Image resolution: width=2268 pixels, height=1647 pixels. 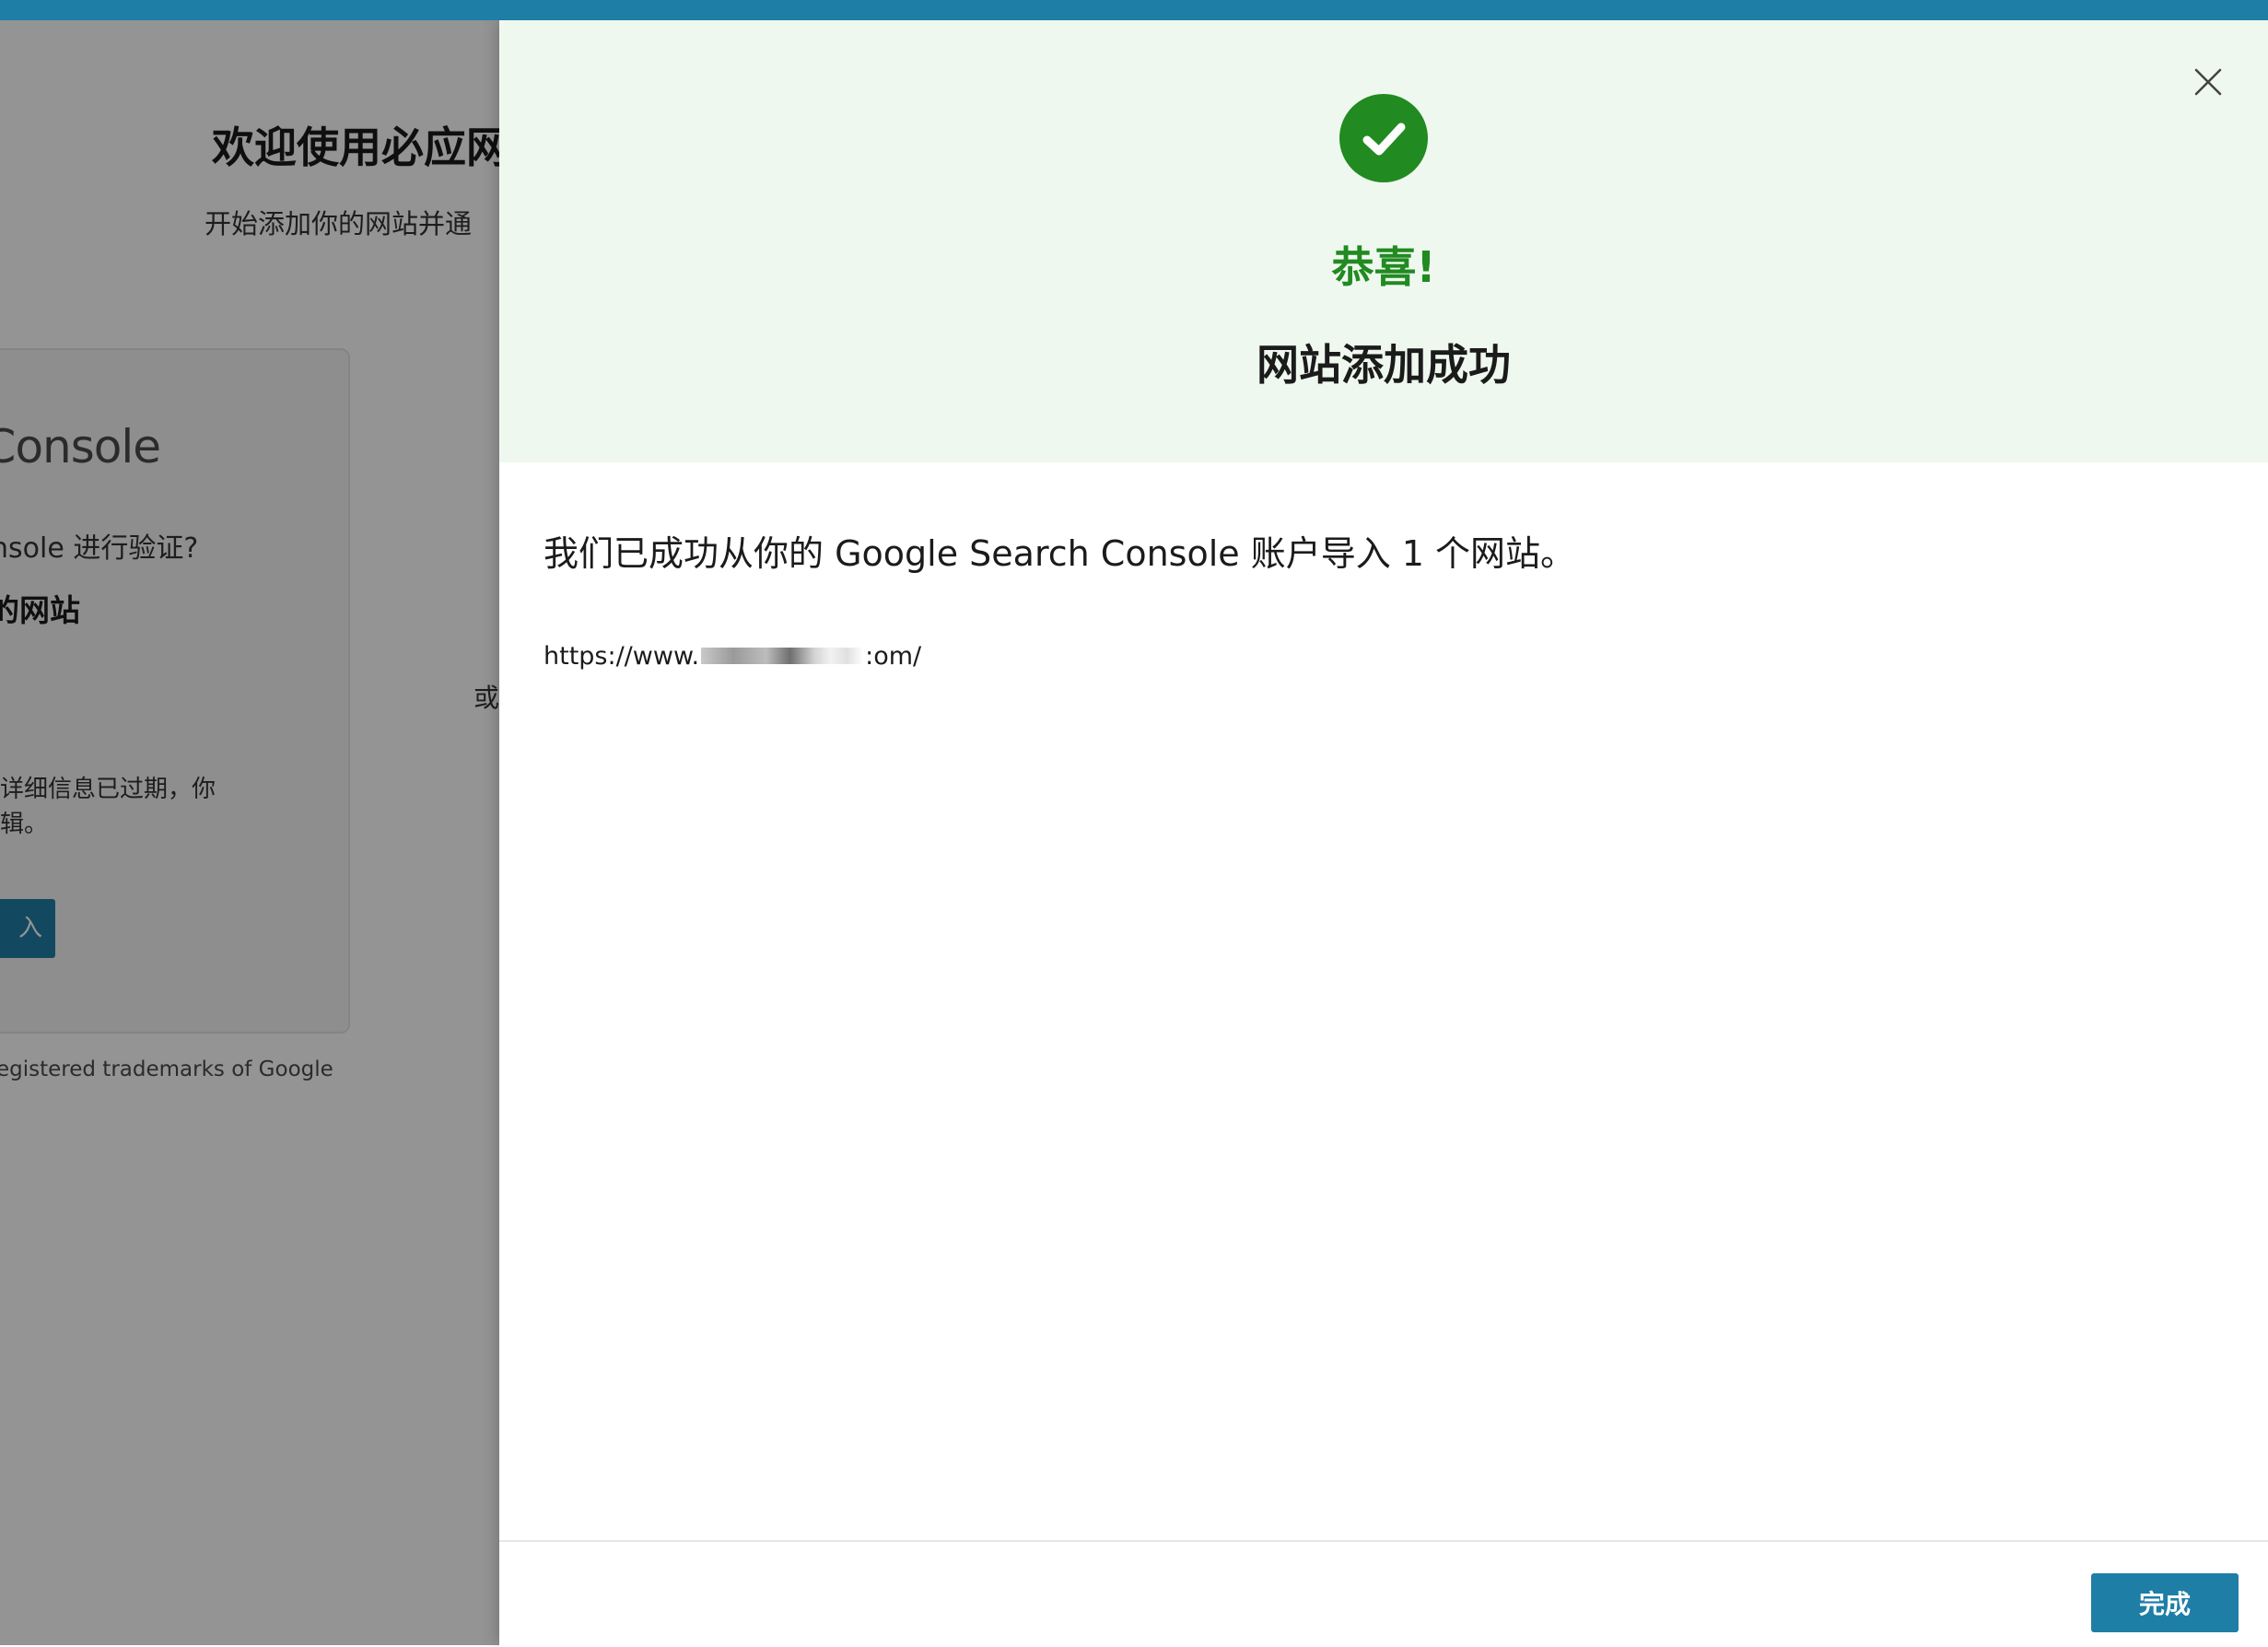 What do you see at coordinates (1383, 1593) in the screenshot?
I see `panel-footer: 完成` at bounding box center [1383, 1593].